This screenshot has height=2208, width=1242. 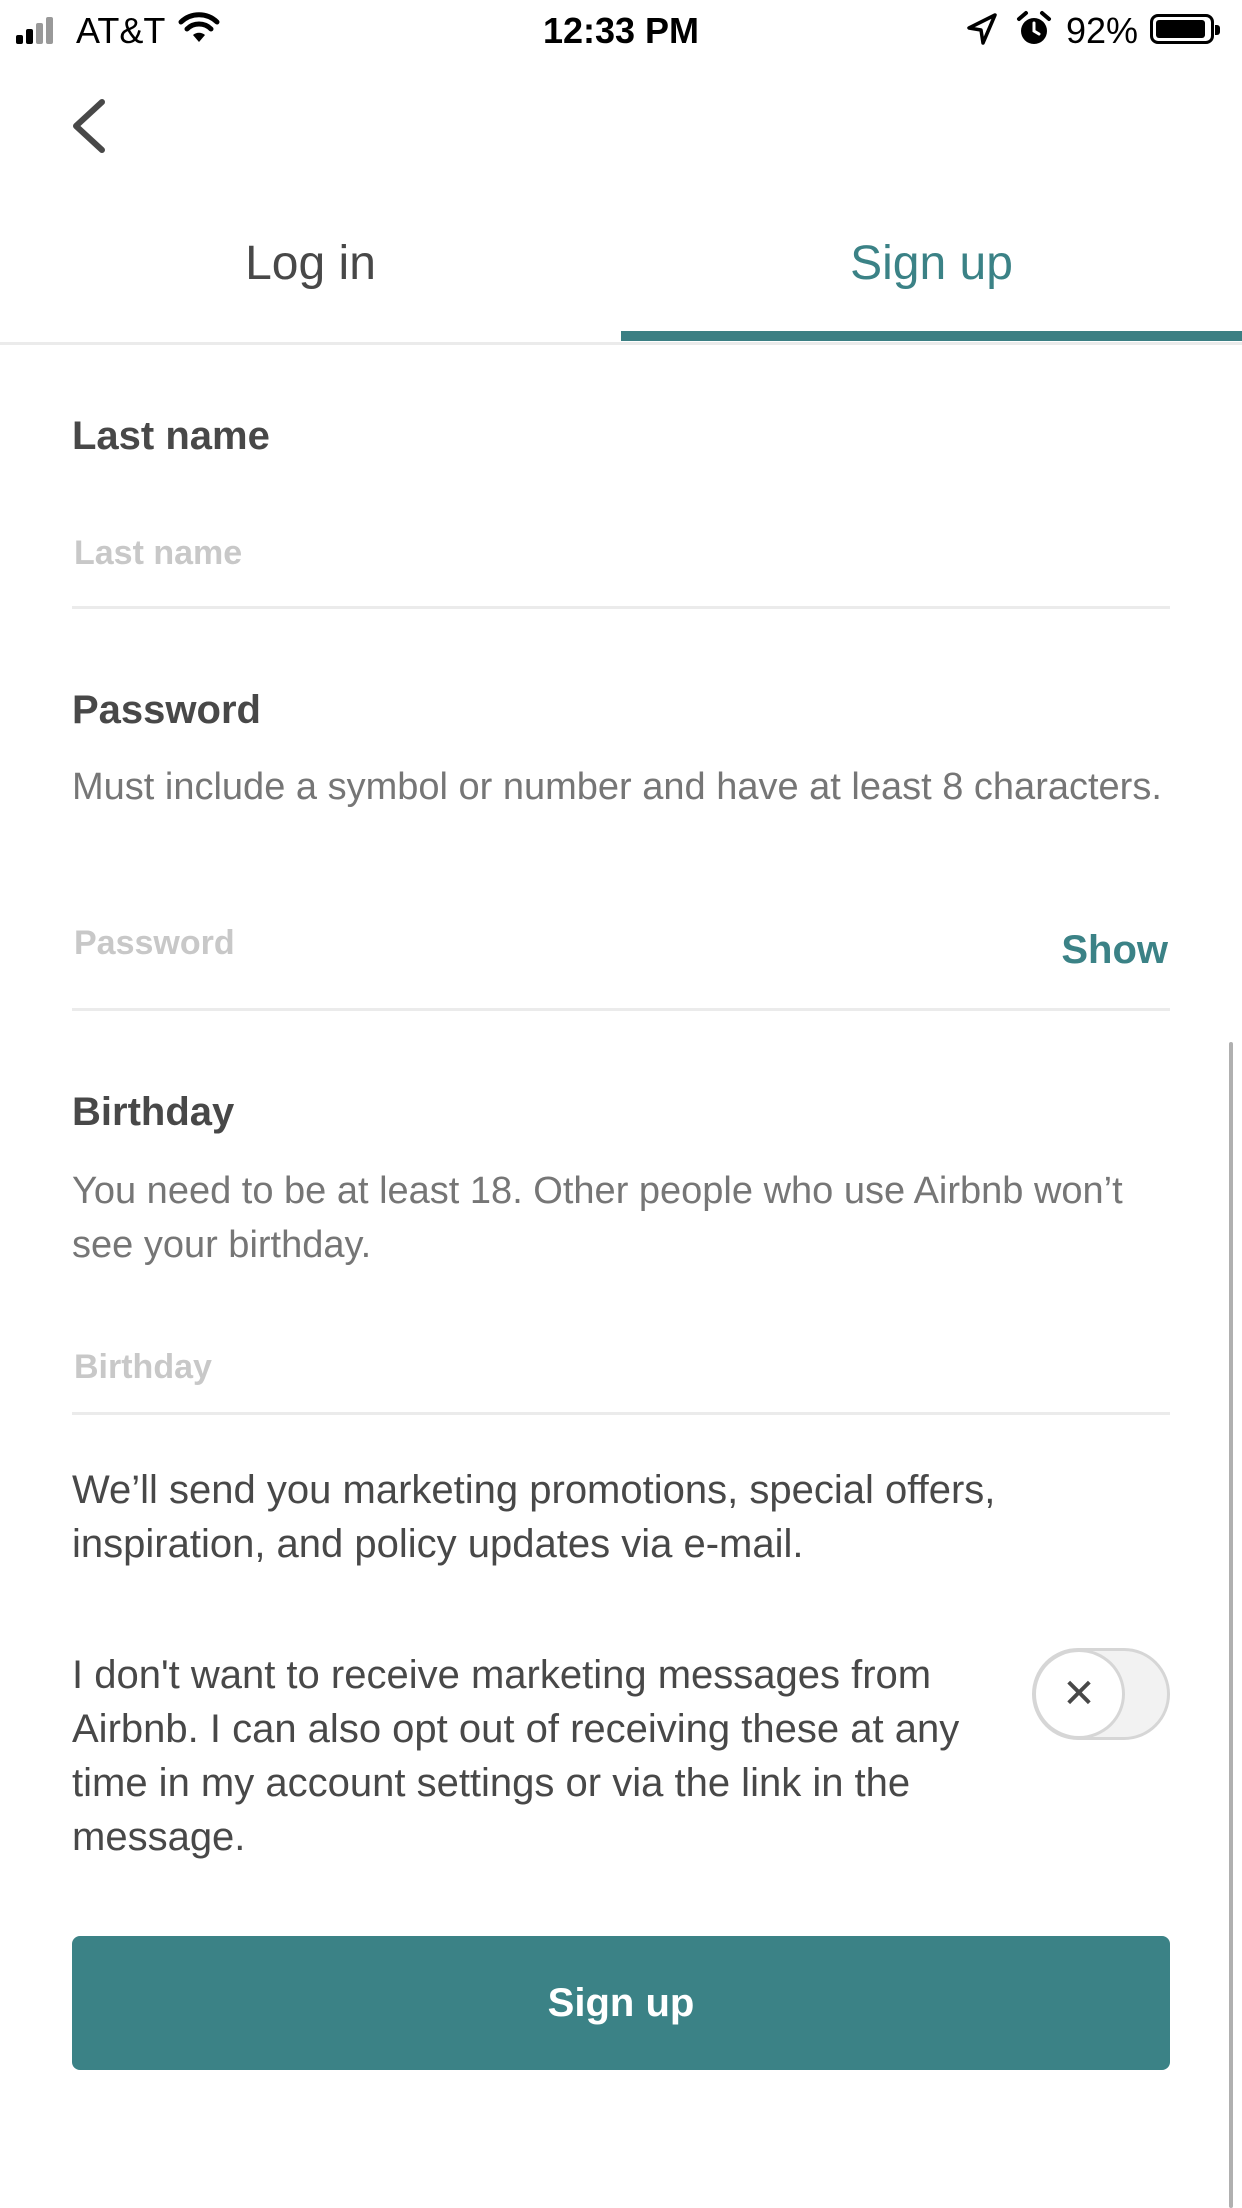 What do you see at coordinates (154, 943) in the screenshot?
I see `password-input: Password` at bounding box center [154, 943].